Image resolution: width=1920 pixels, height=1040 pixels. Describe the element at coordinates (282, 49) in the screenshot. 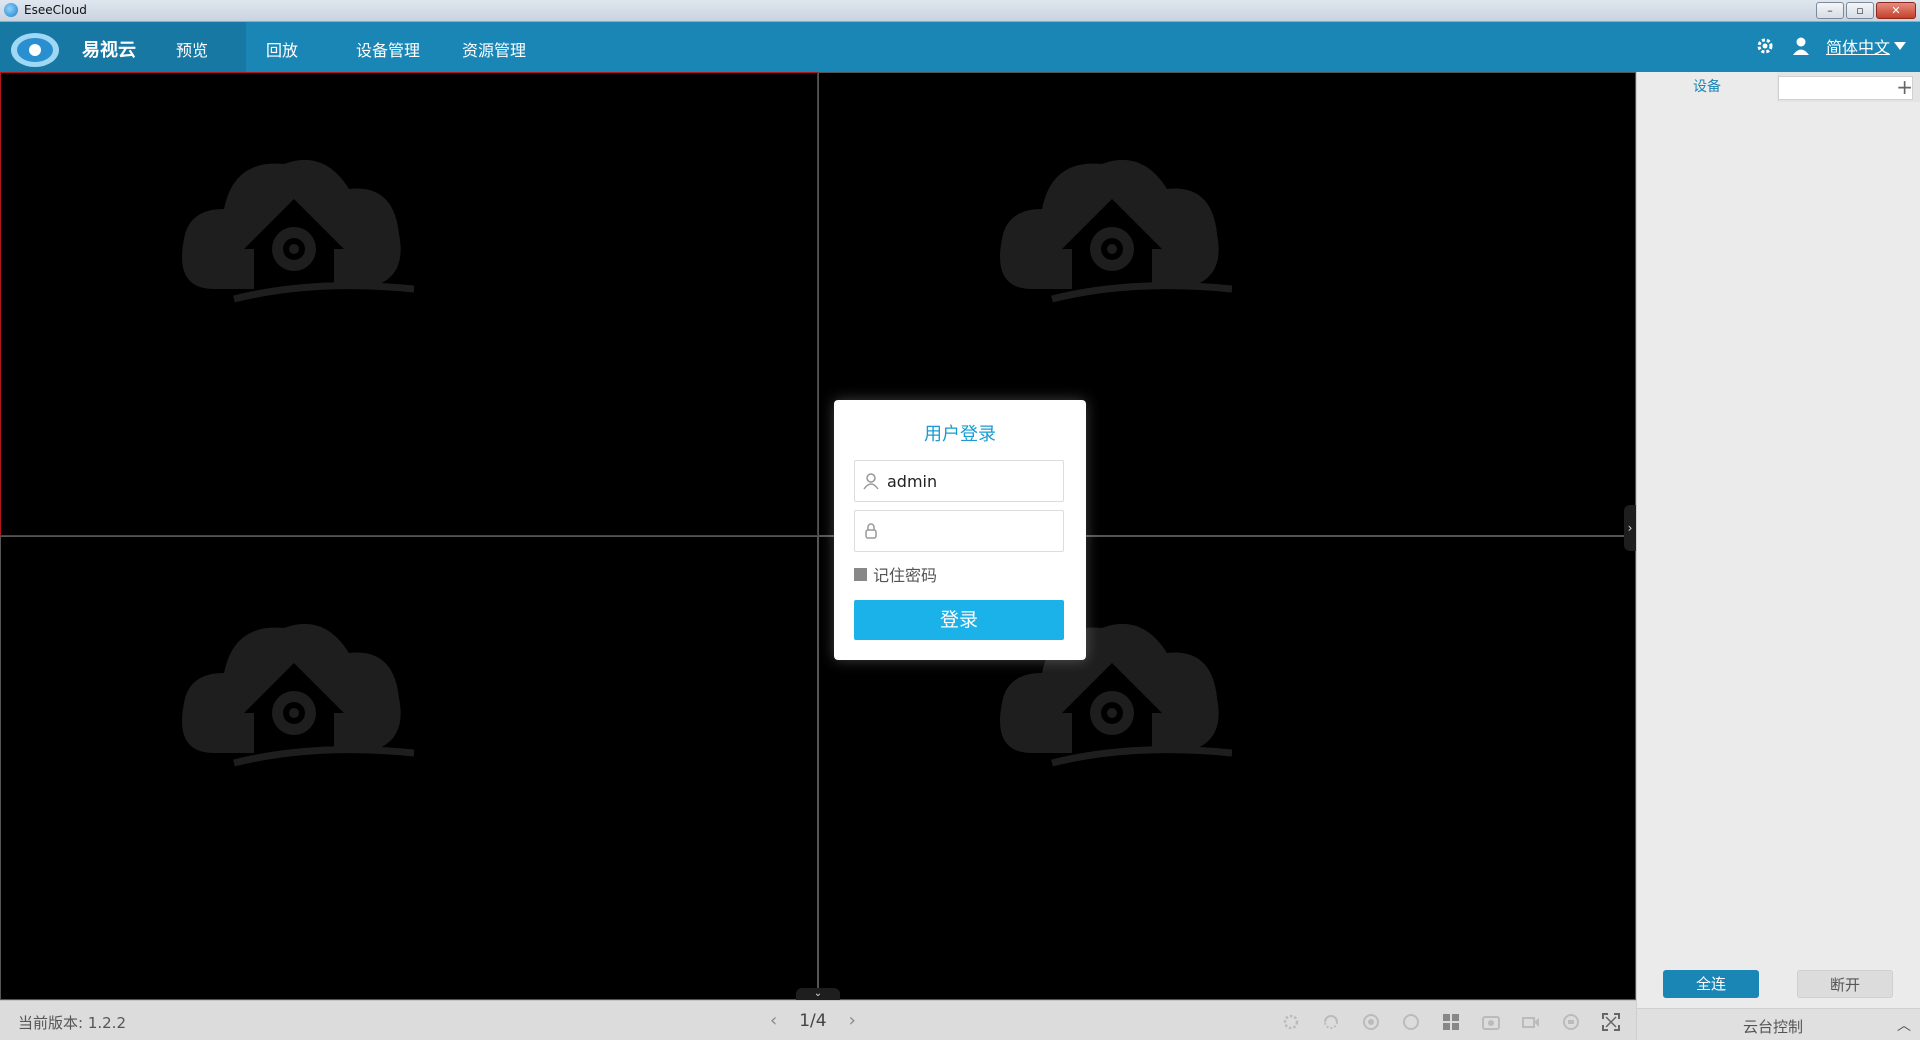

I see `nav-playback: 回放` at that location.